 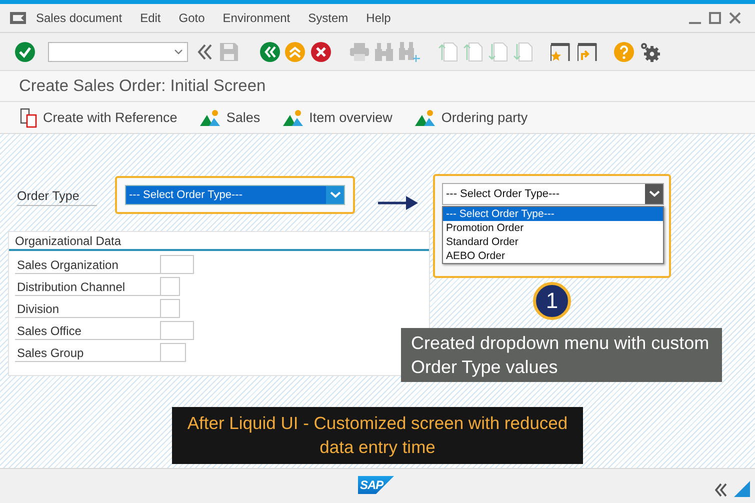 What do you see at coordinates (229, 51) in the screenshot?
I see `save-icon` at bounding box center [229, 51].